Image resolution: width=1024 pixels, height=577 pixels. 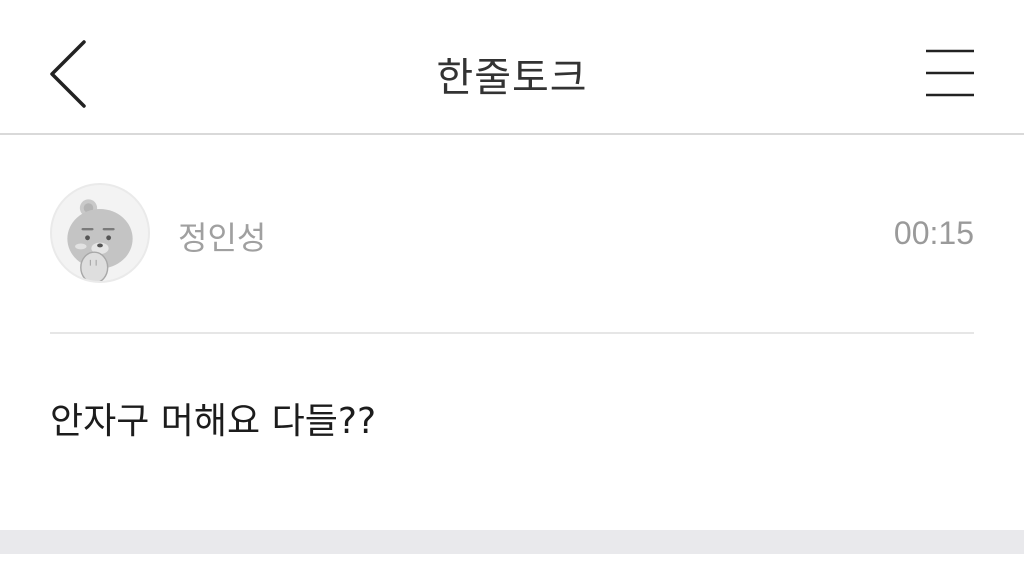 I want to click on author-name: 정인성, so click(x=222, y=238).